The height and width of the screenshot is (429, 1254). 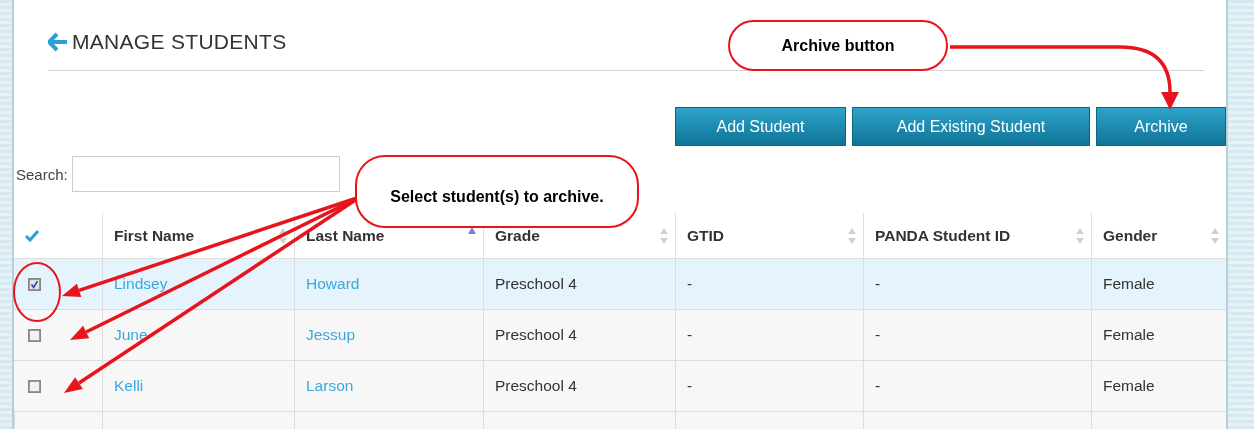 What do you see at coordinates (497, 191) in the screenshot?
I see `callout-tooltip: Select student(s) to archive.` at bounding box center [497, 191].